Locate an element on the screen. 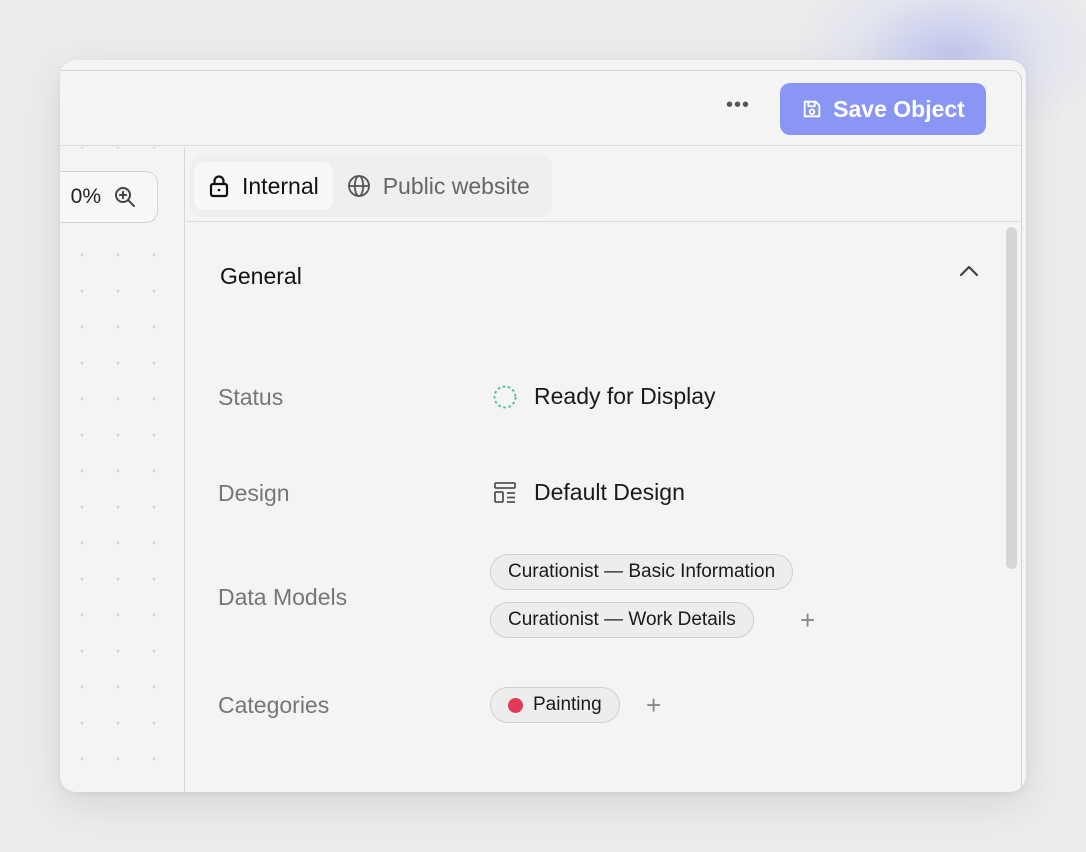 This screenshot has width=1086, height=852. data-models-label: Data Models is located at coordinates (283, 597).